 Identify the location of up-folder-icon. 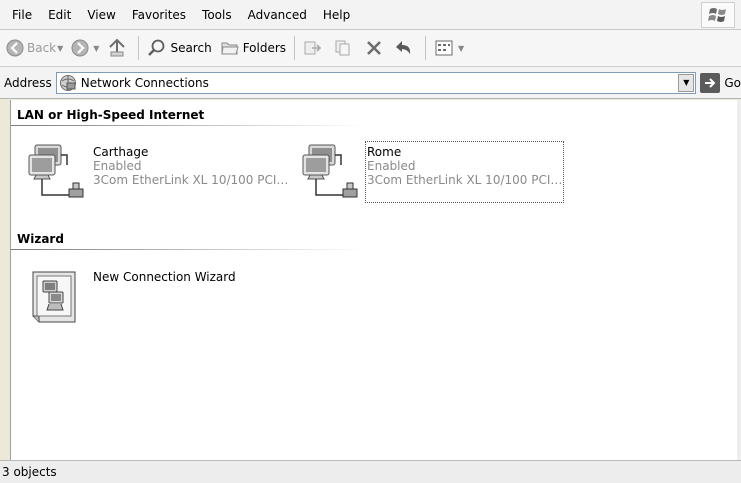
(117, 47).